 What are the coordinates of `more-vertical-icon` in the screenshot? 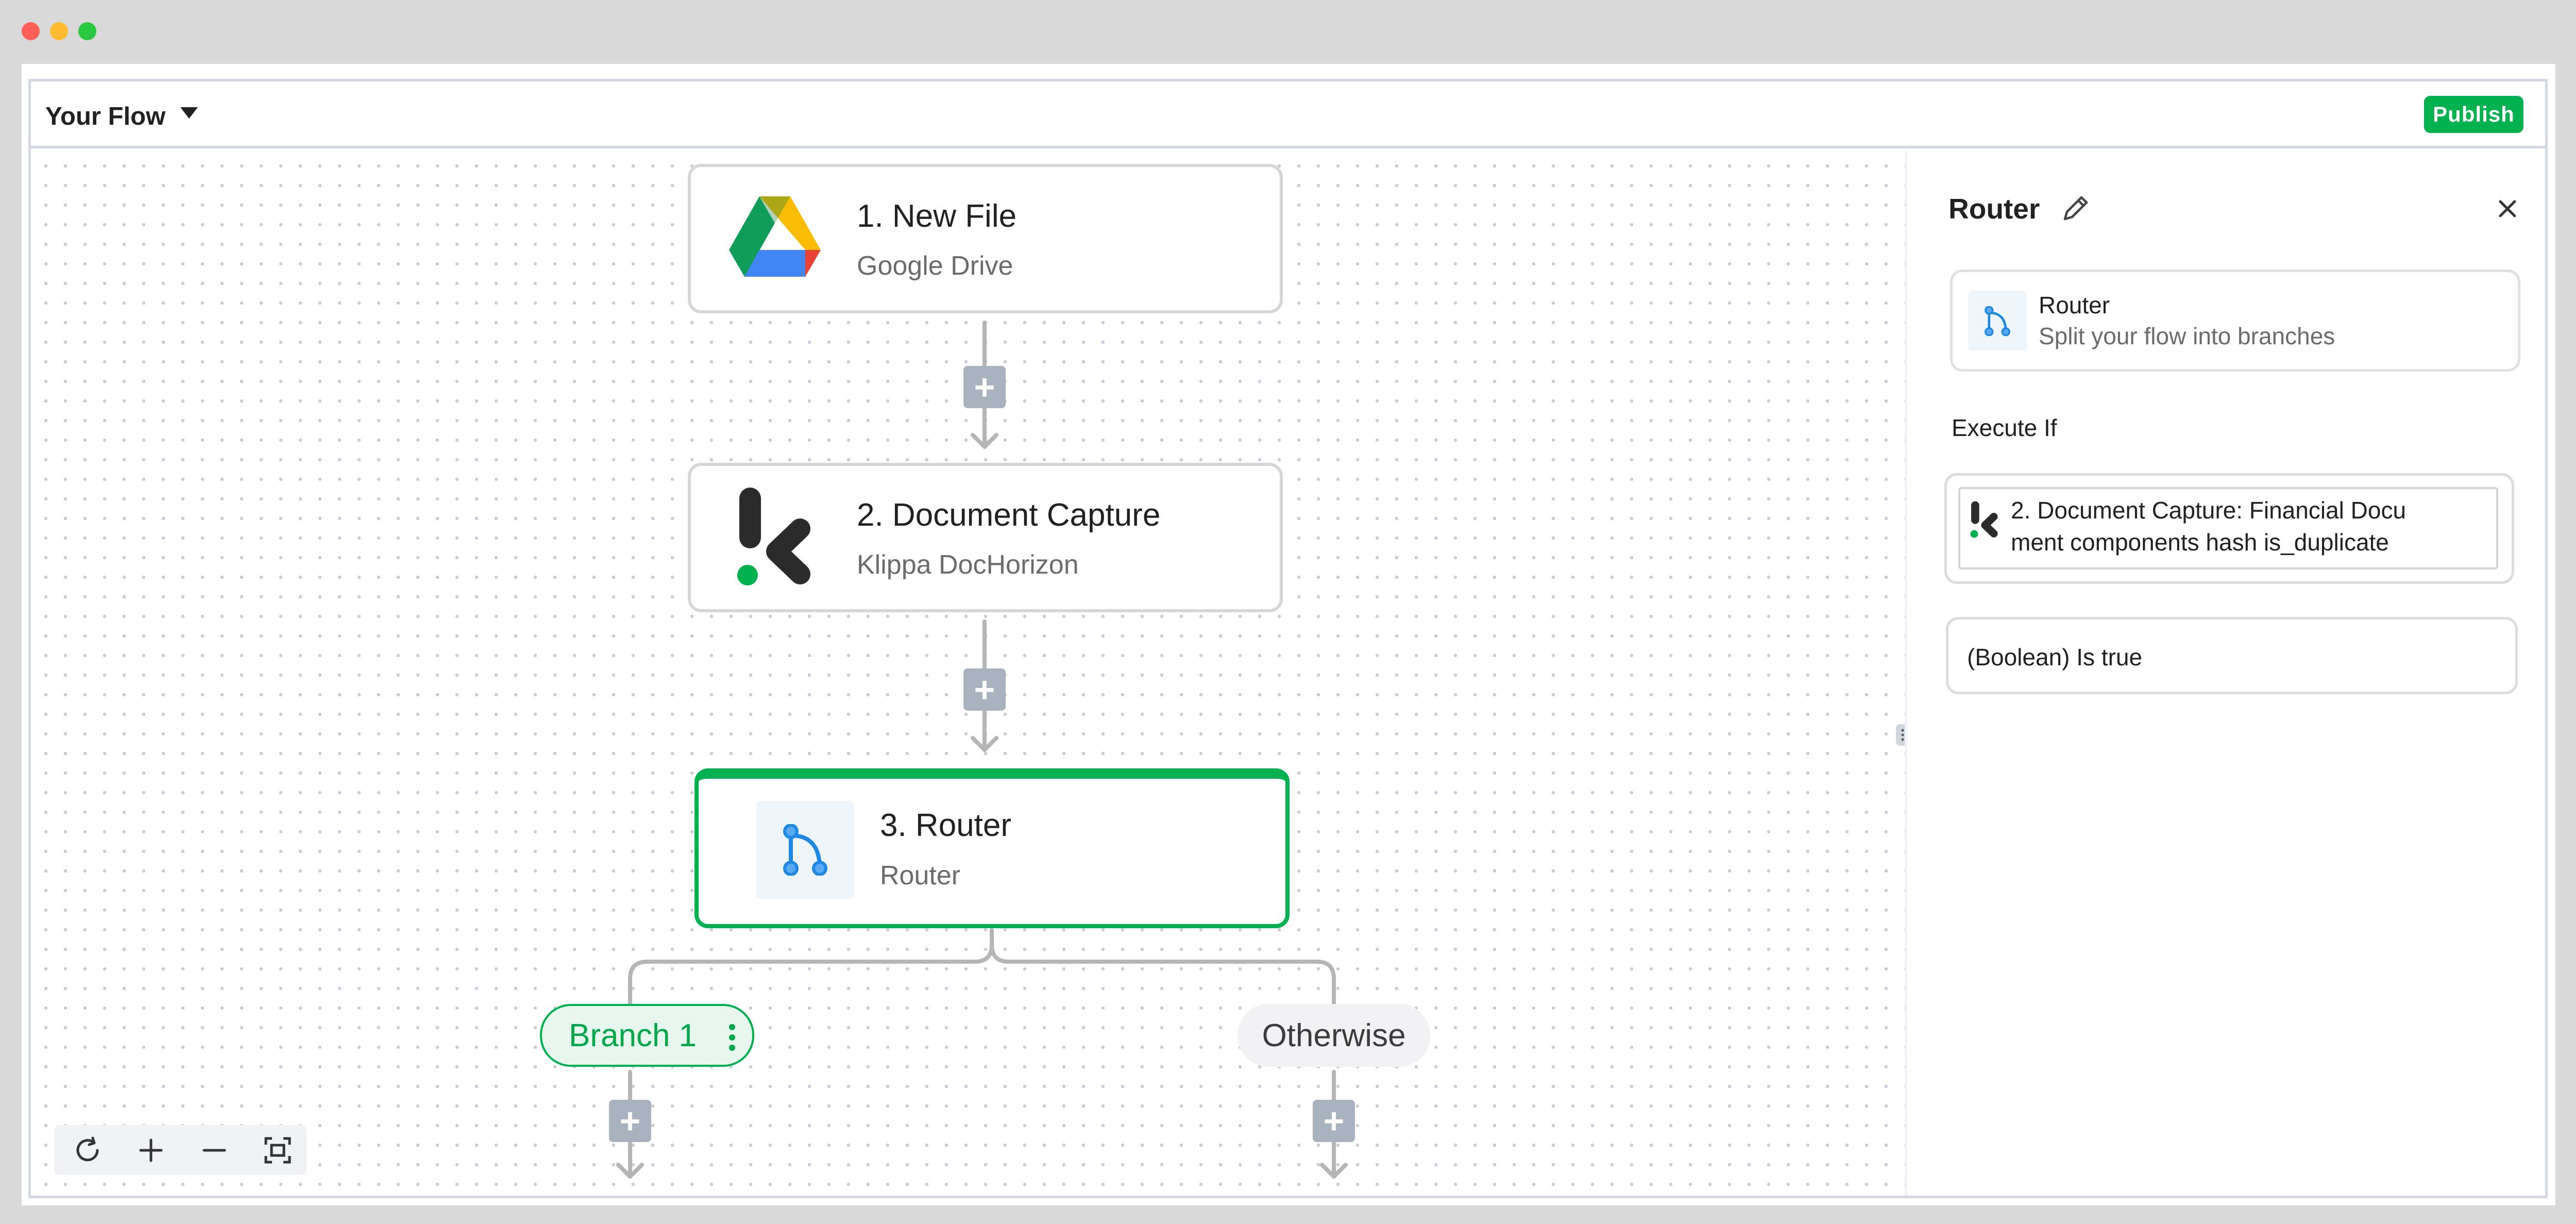 It's located at (732, 1037).